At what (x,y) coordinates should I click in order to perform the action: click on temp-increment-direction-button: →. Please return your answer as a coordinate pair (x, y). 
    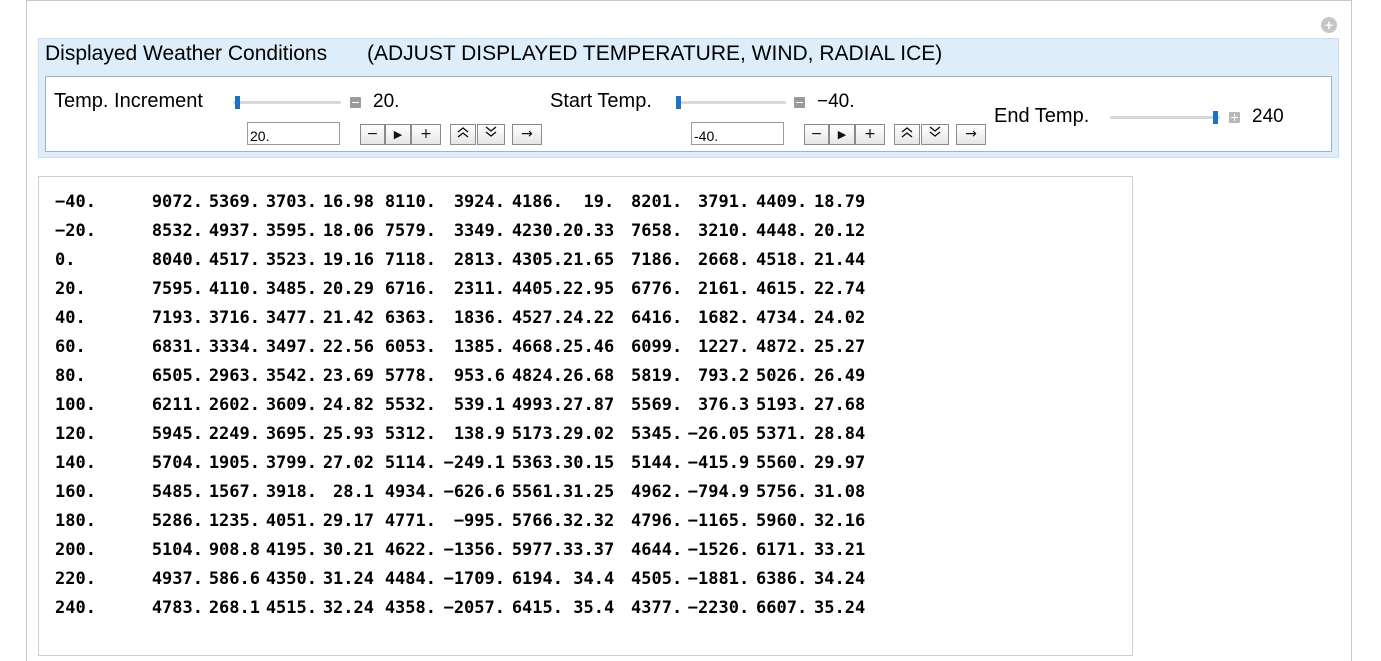
    Looking at the image, I should click on (527, 134).